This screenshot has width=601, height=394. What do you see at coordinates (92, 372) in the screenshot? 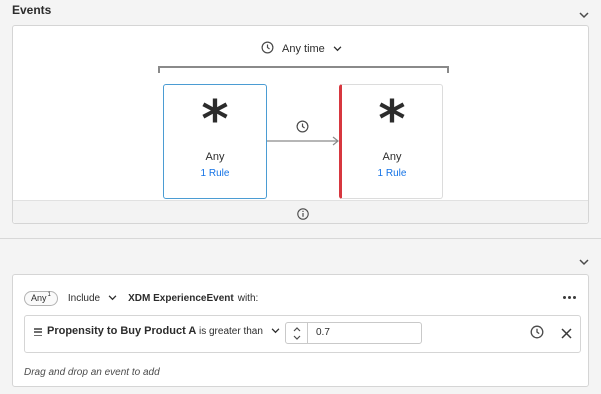
I see `drag-drop-hint: Drag and drop an event to add` at bounding box center [92, 372].